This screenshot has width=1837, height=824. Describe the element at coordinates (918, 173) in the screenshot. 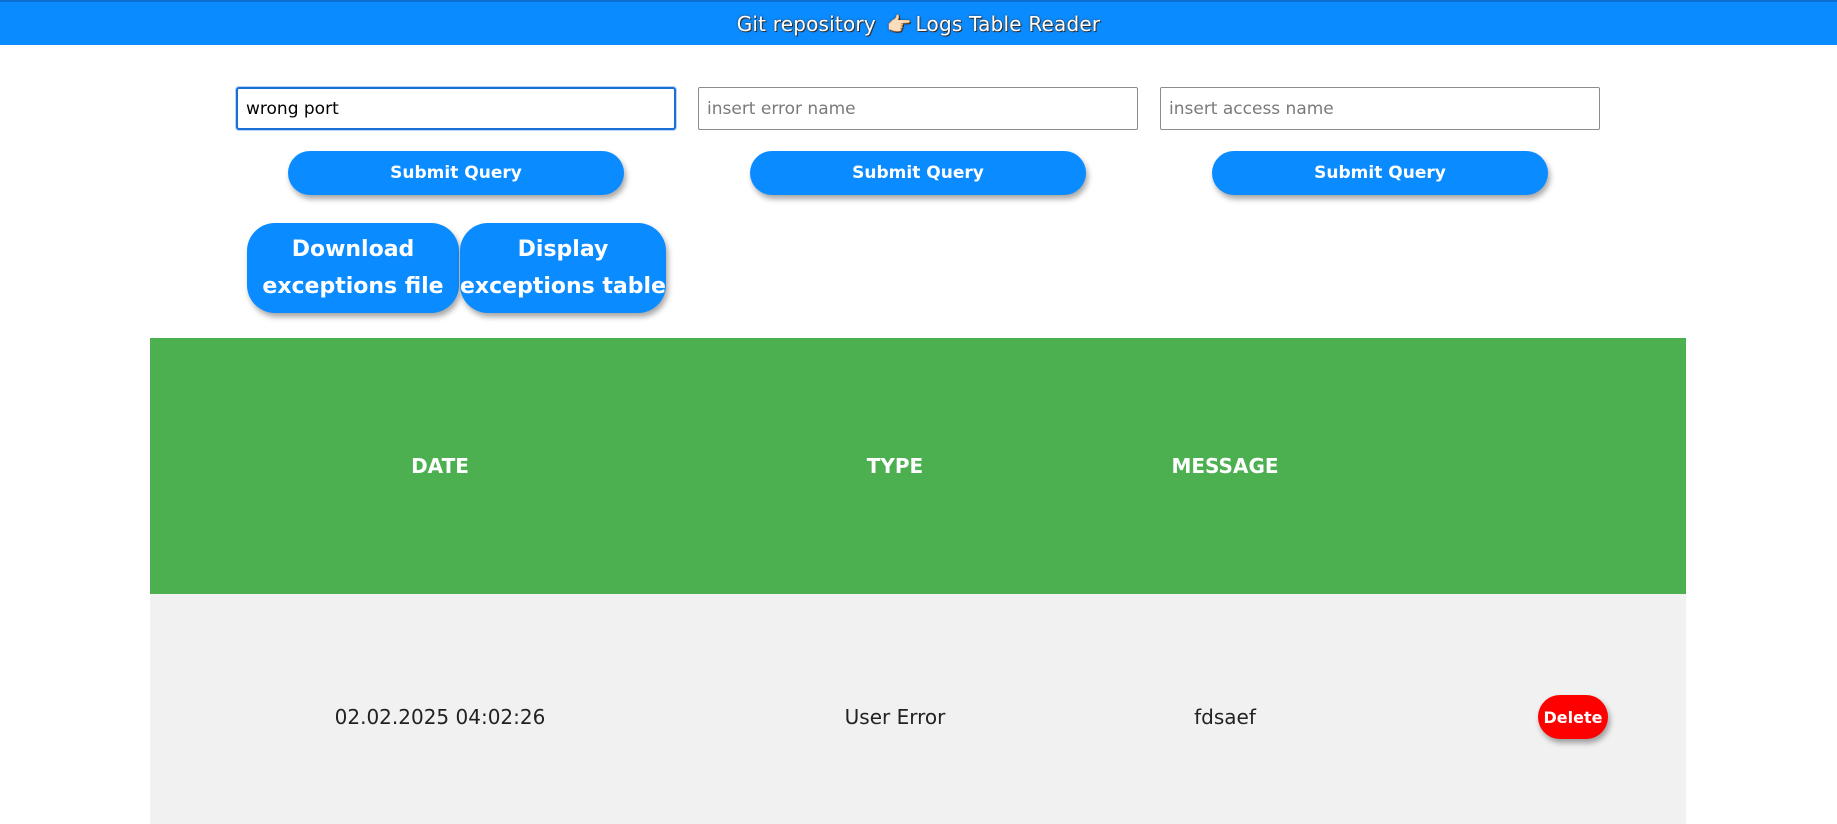

I see `submit-error-query-button: Submit Query` at that location.